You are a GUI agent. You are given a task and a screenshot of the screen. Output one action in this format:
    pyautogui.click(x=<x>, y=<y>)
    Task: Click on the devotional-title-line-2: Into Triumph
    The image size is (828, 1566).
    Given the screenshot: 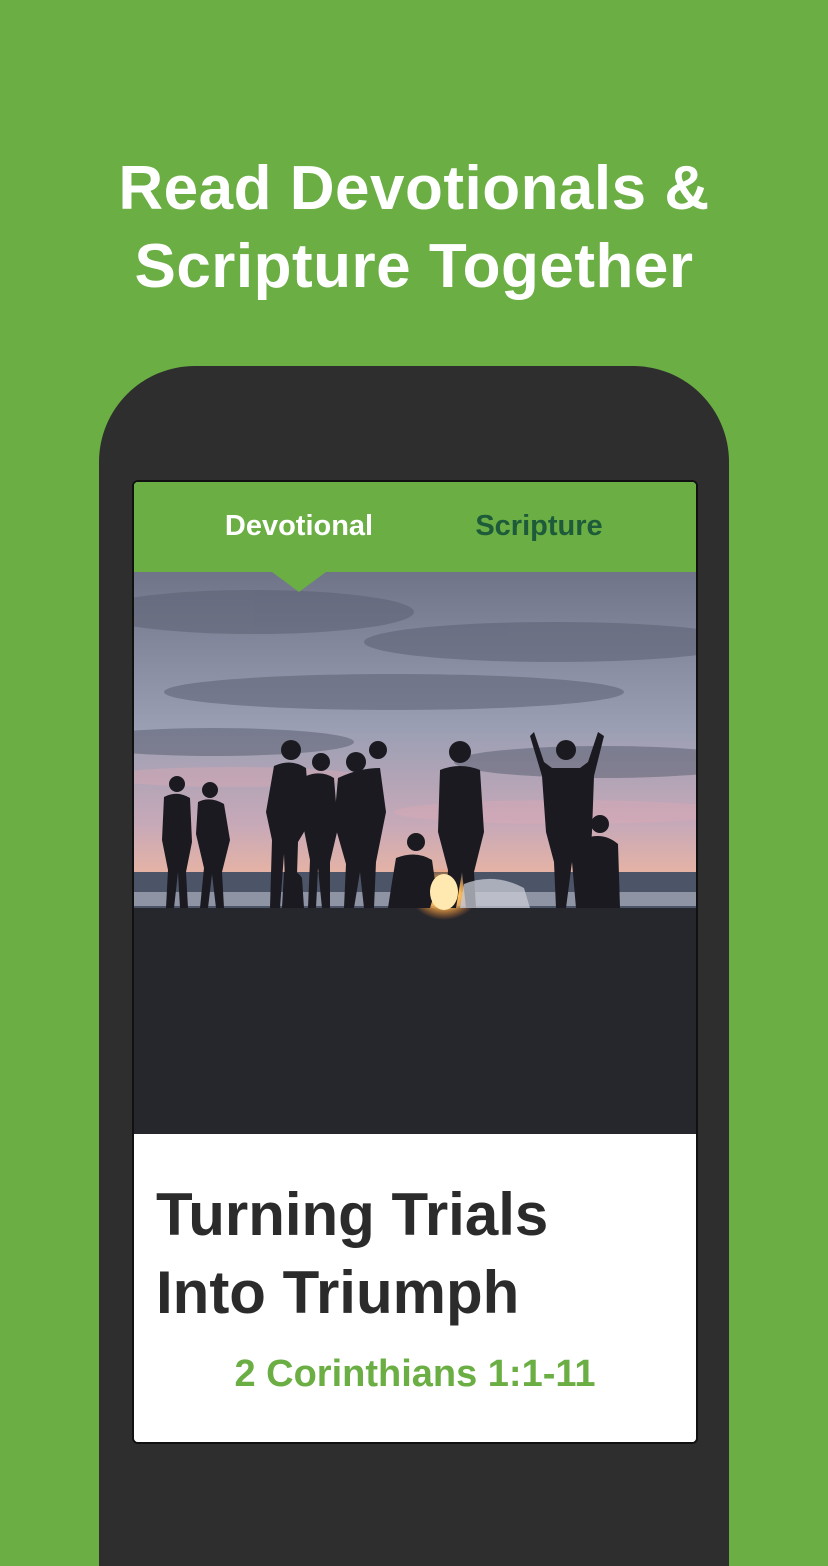 What is the action you would take?
    pyautogui.click(x=338, y=1292)
    